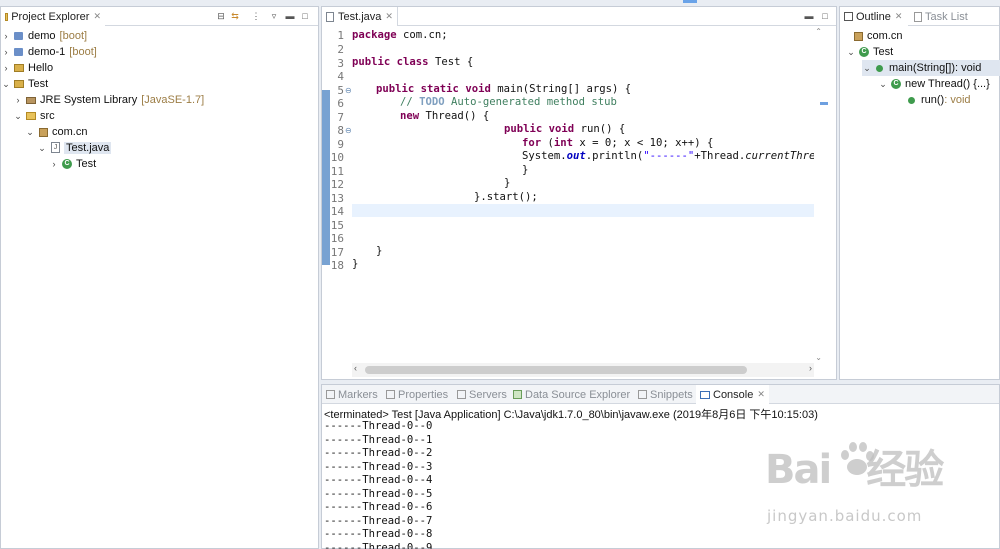  I want to click on tab-markers: Markers, so click(352, 394).